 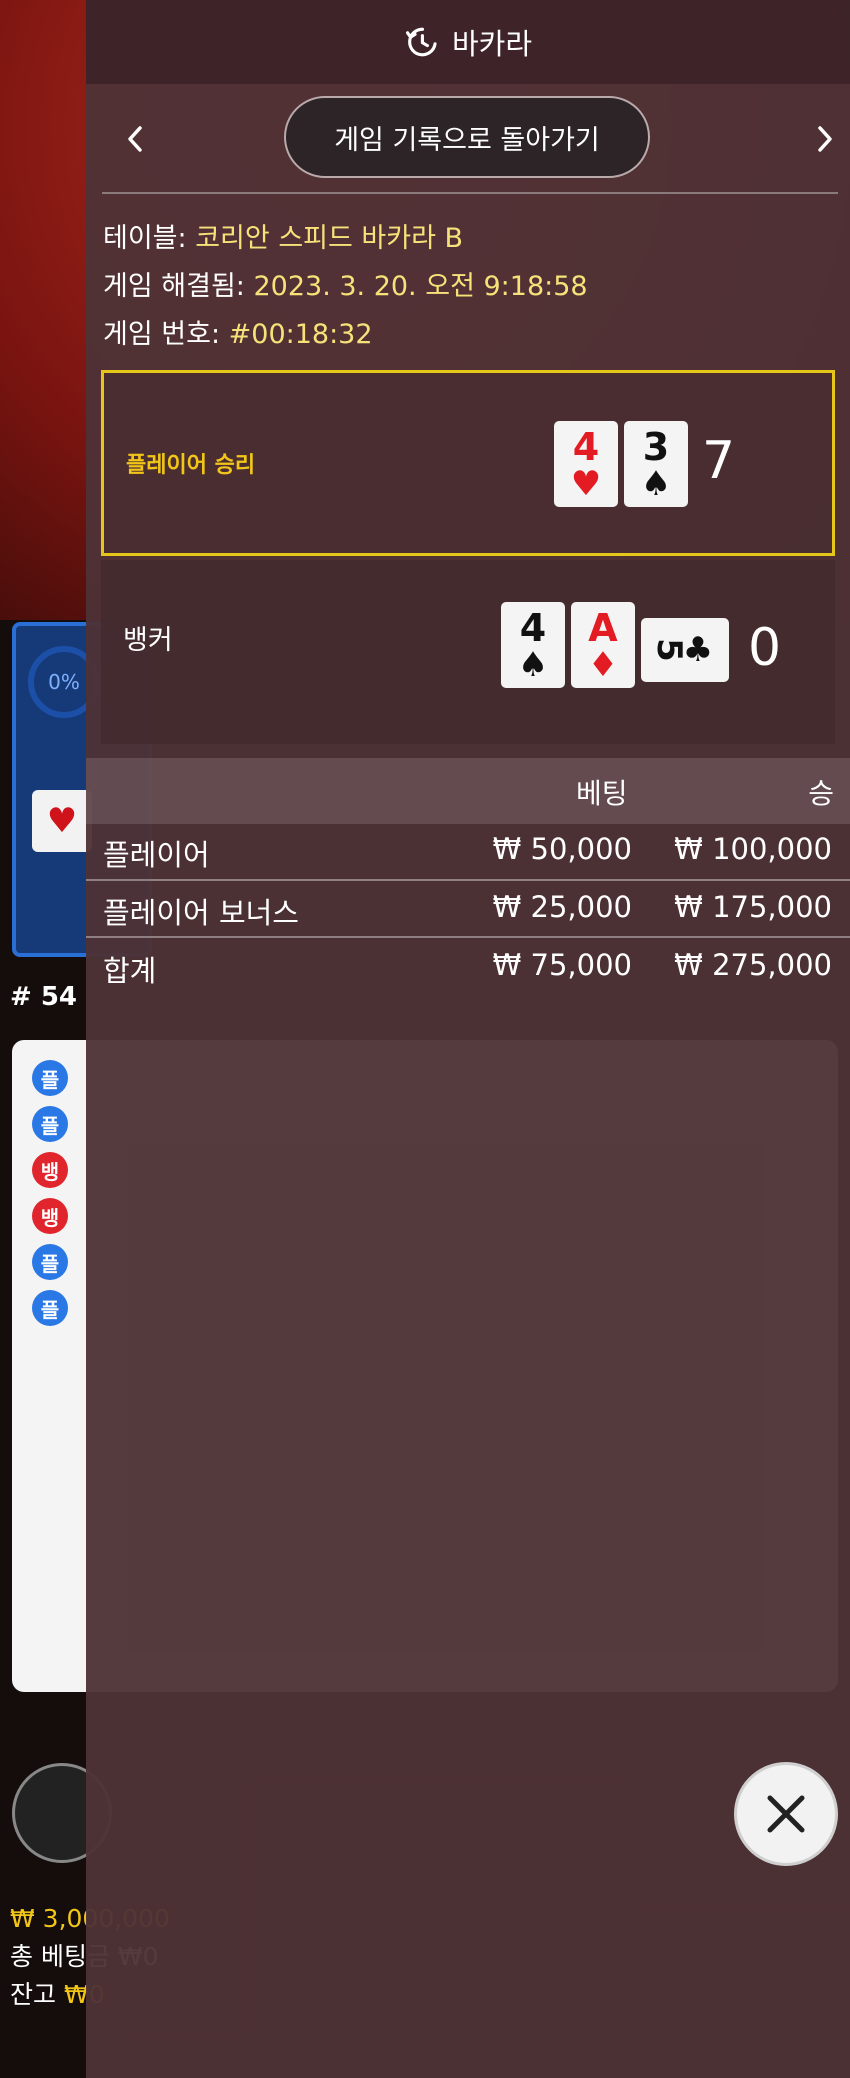 I want to click on card-rank: A, so click(x=603, y=628).